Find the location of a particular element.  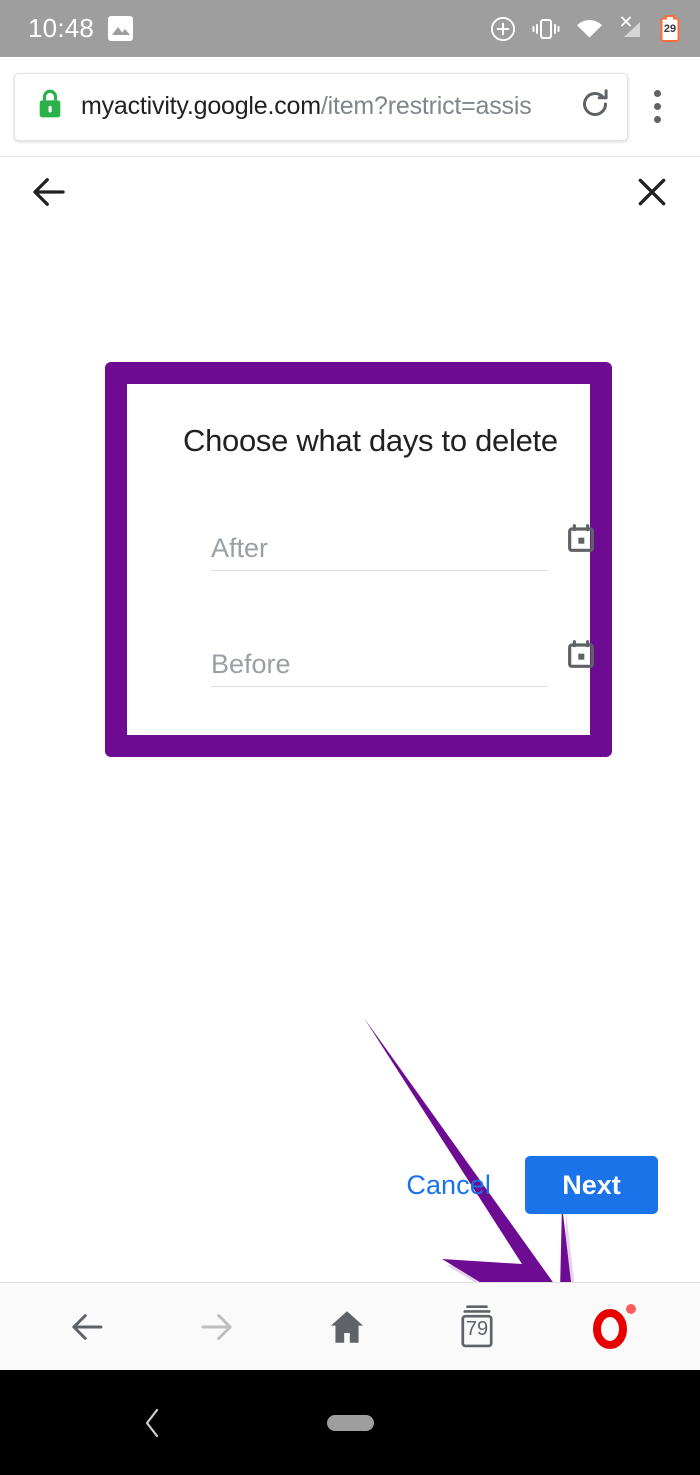

page-close-button is located at coordinates (652, 192).